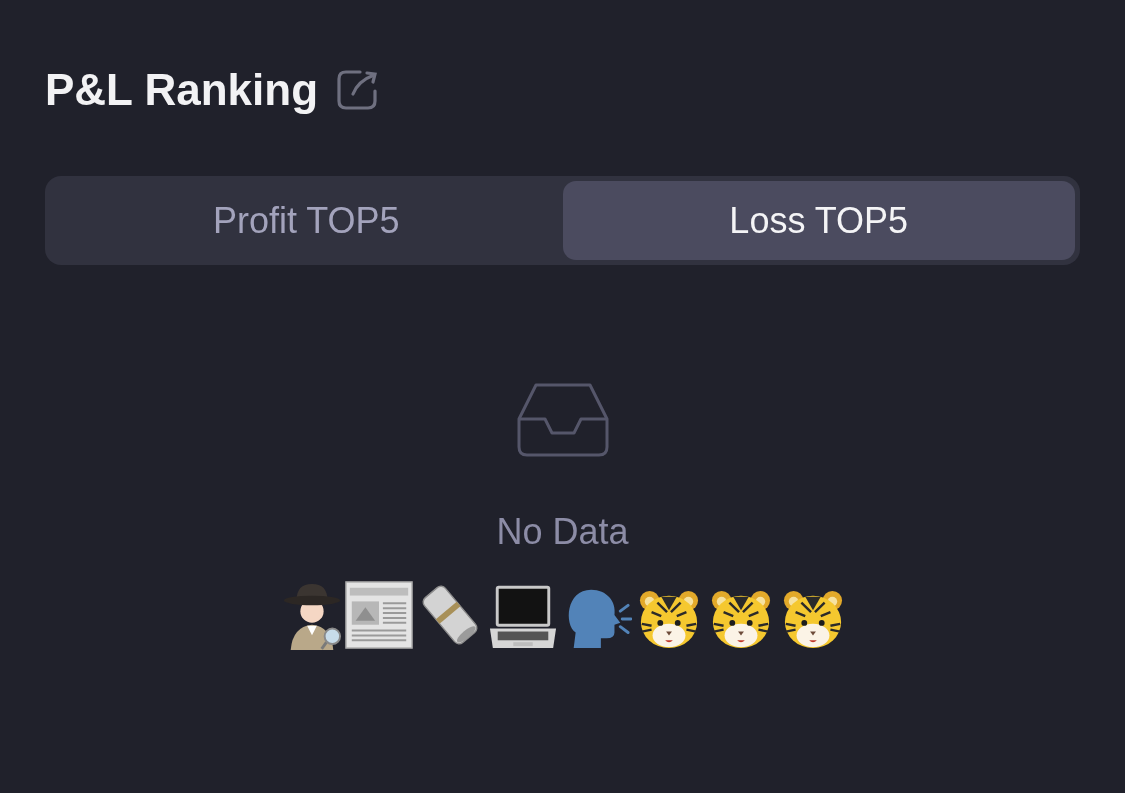 This screenshot has width=1125, height=793. What do you see at coordinates (181, 90) in the screenshot?
I see `page-title: P&L Ranking` at bounding box center [181, 90].